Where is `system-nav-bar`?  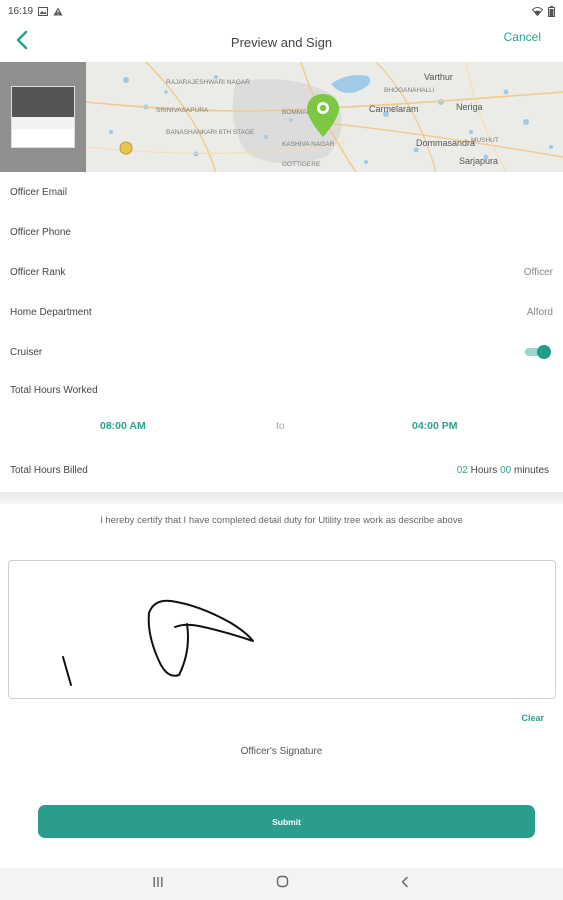
system-nav-bar is located at coordinates (281, 884).